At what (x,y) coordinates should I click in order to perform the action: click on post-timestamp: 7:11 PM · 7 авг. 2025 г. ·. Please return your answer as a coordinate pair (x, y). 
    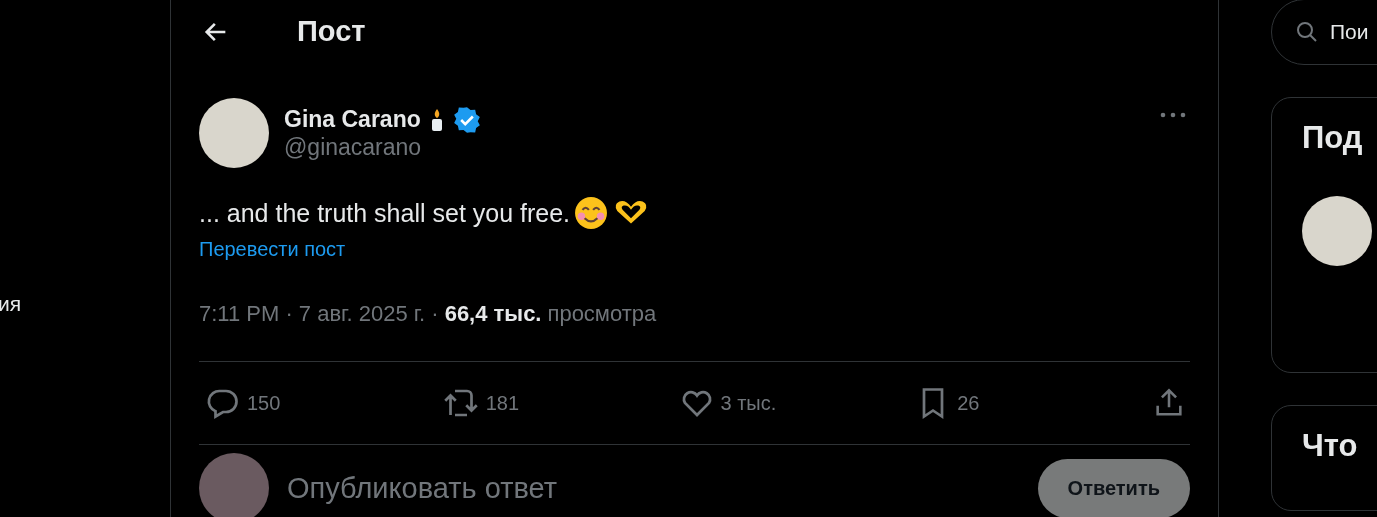
    Looking at the image, I should click on (319, 314).